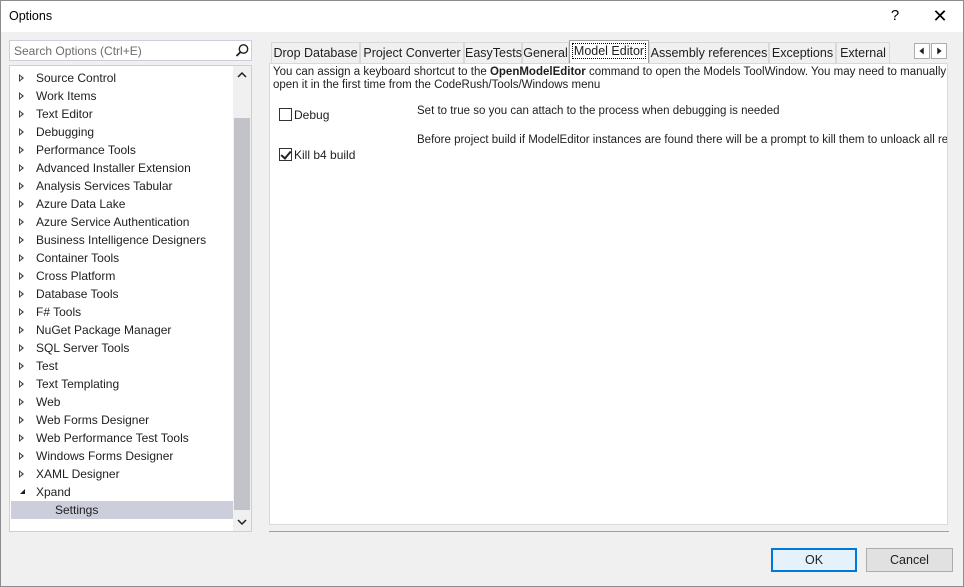  Describe the element at coordinates (311, 115) in the screenshot. I see `debug-label: Debug` at that location.